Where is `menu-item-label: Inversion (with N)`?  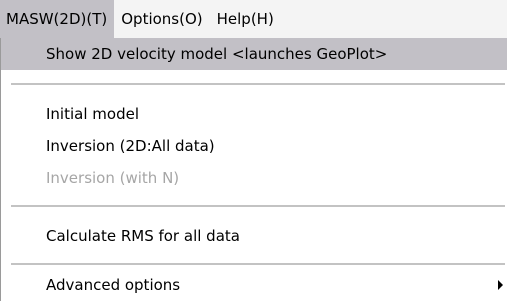 menu-item-label: Inversion (with N) is located at coordinates (113, 178).